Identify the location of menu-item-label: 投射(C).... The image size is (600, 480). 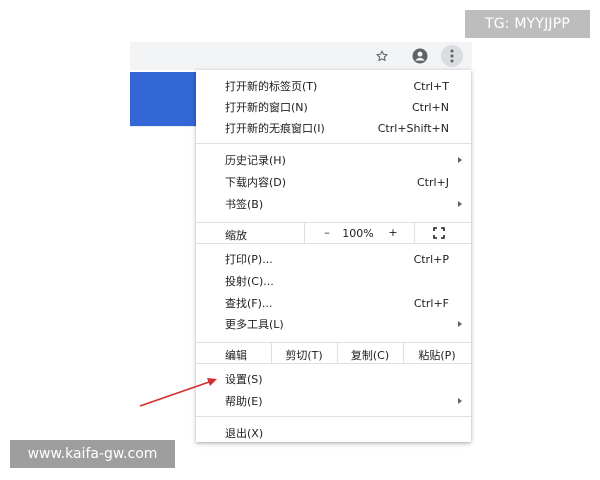
(249, 281).